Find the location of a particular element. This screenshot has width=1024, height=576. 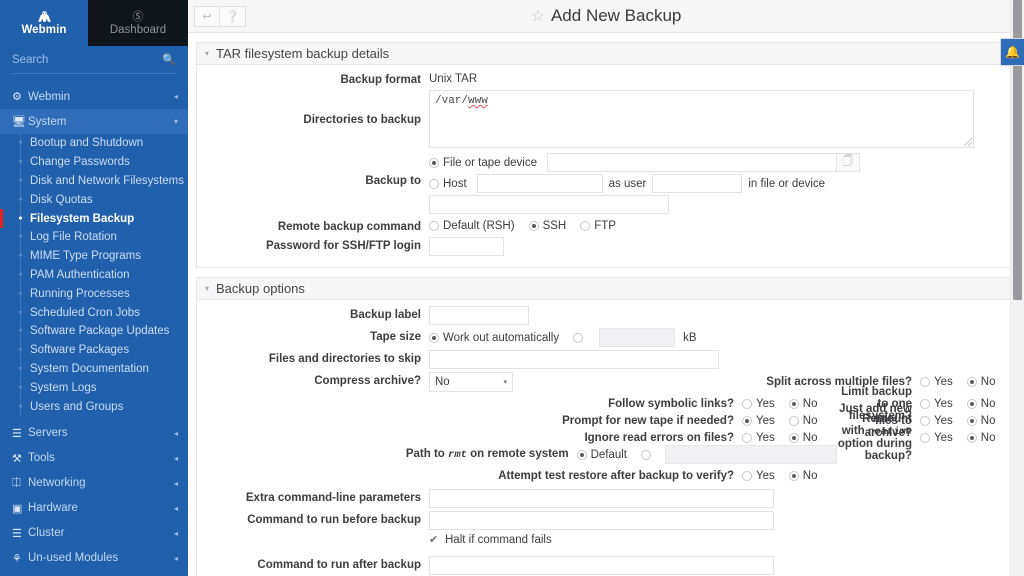

as-user-input is located at coordinates (697, 183).